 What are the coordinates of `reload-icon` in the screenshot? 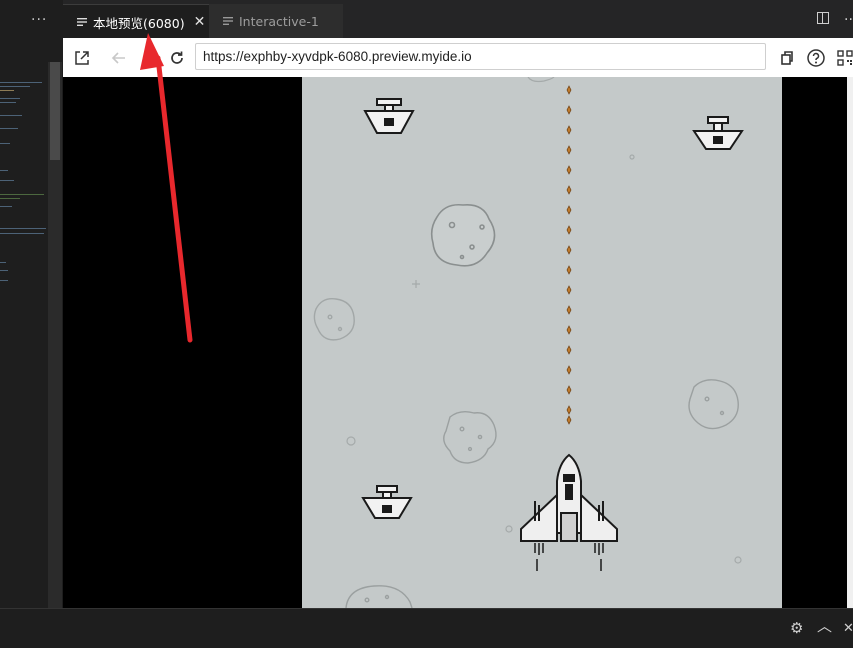 It's located at (177, 58).